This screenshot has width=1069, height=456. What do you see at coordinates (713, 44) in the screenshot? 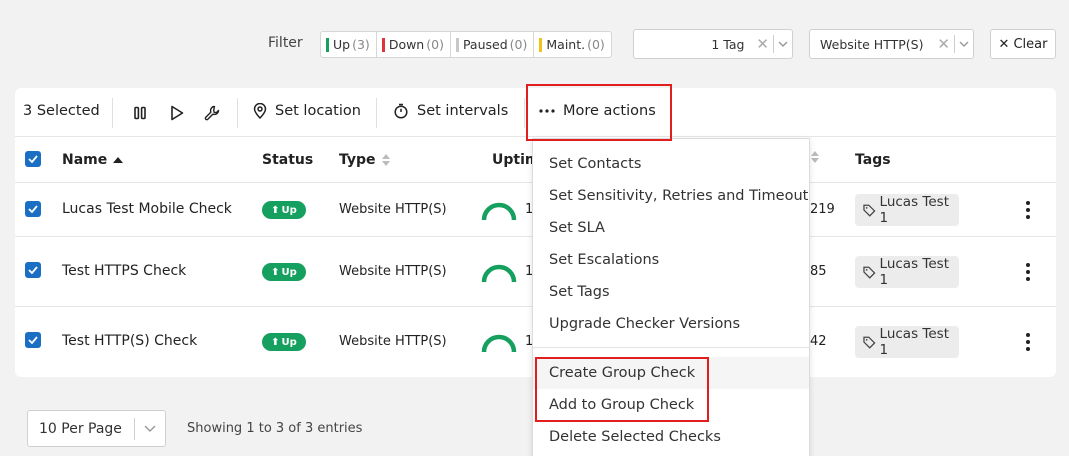
I see `tag-select: 1 Tag ✕` at bounding box center [713, 44].